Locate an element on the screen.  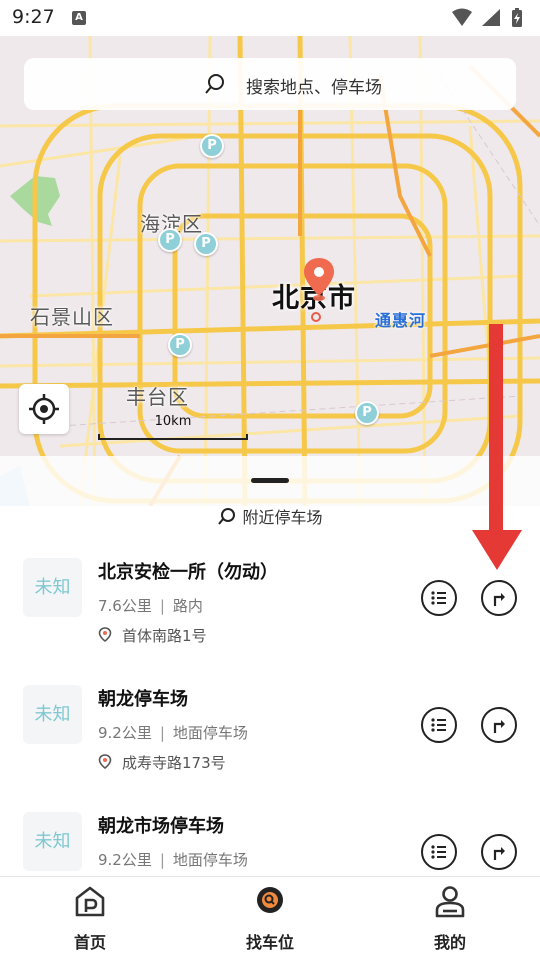
search-placeholder: 搜索地点、停车场 is located at coordinates (314, 88).